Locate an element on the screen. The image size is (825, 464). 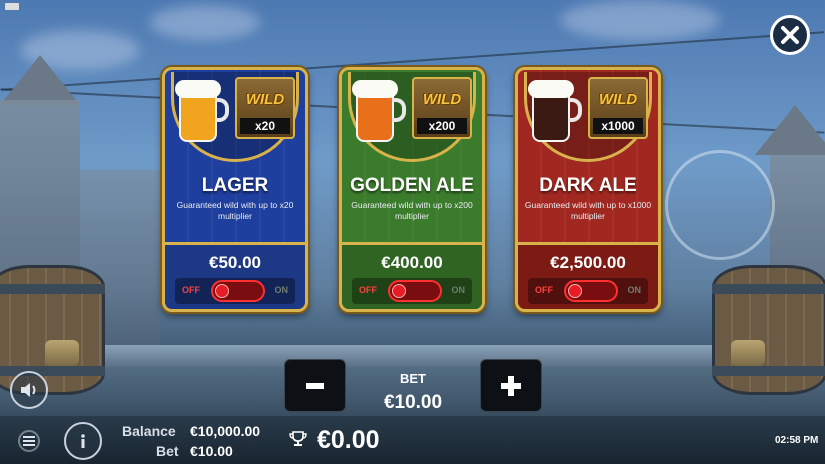
menu-button is located at coordinates (29, 441).